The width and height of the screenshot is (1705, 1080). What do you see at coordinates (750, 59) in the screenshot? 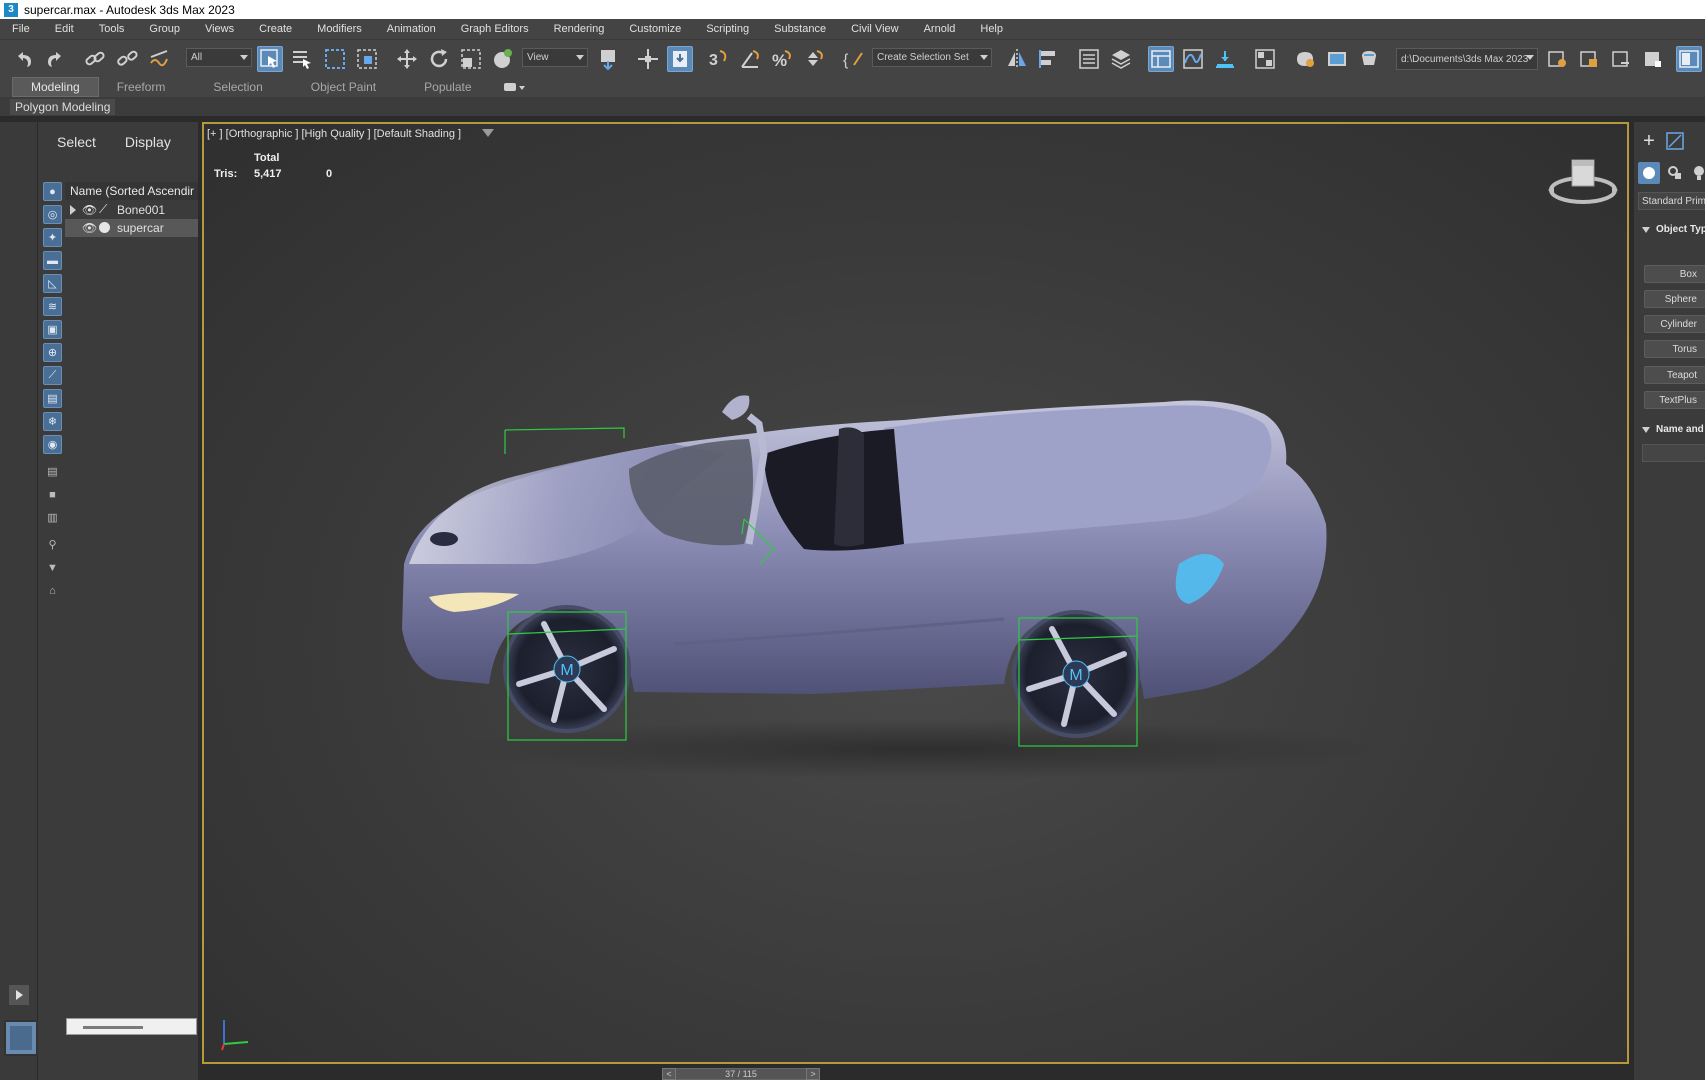
I see `angle-snap-icon` at bounding box center [750, 59].